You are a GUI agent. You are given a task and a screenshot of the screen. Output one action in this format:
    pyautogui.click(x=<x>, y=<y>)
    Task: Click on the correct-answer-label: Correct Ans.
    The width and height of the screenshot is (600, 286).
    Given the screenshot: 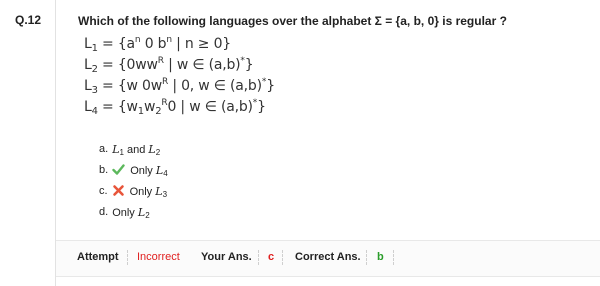 What is the action you would take?
    pyautogui.click(x=328, y=257)
    